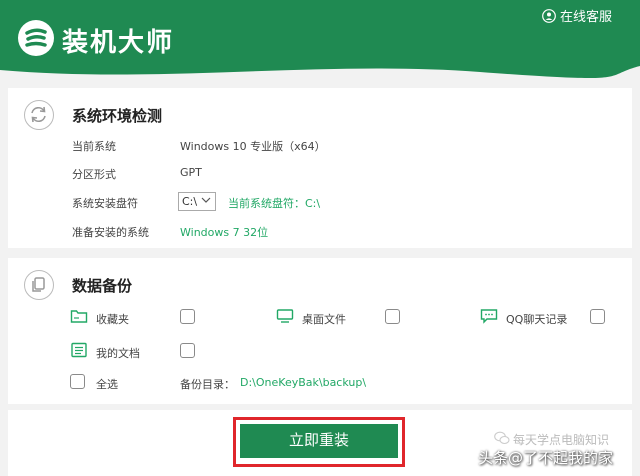 The width and height of the screenshot is (640, 476). Describe the element at coordinates (110, 232) in the screenshot. I see `target-system-label: 准备安装的系统` at that location.